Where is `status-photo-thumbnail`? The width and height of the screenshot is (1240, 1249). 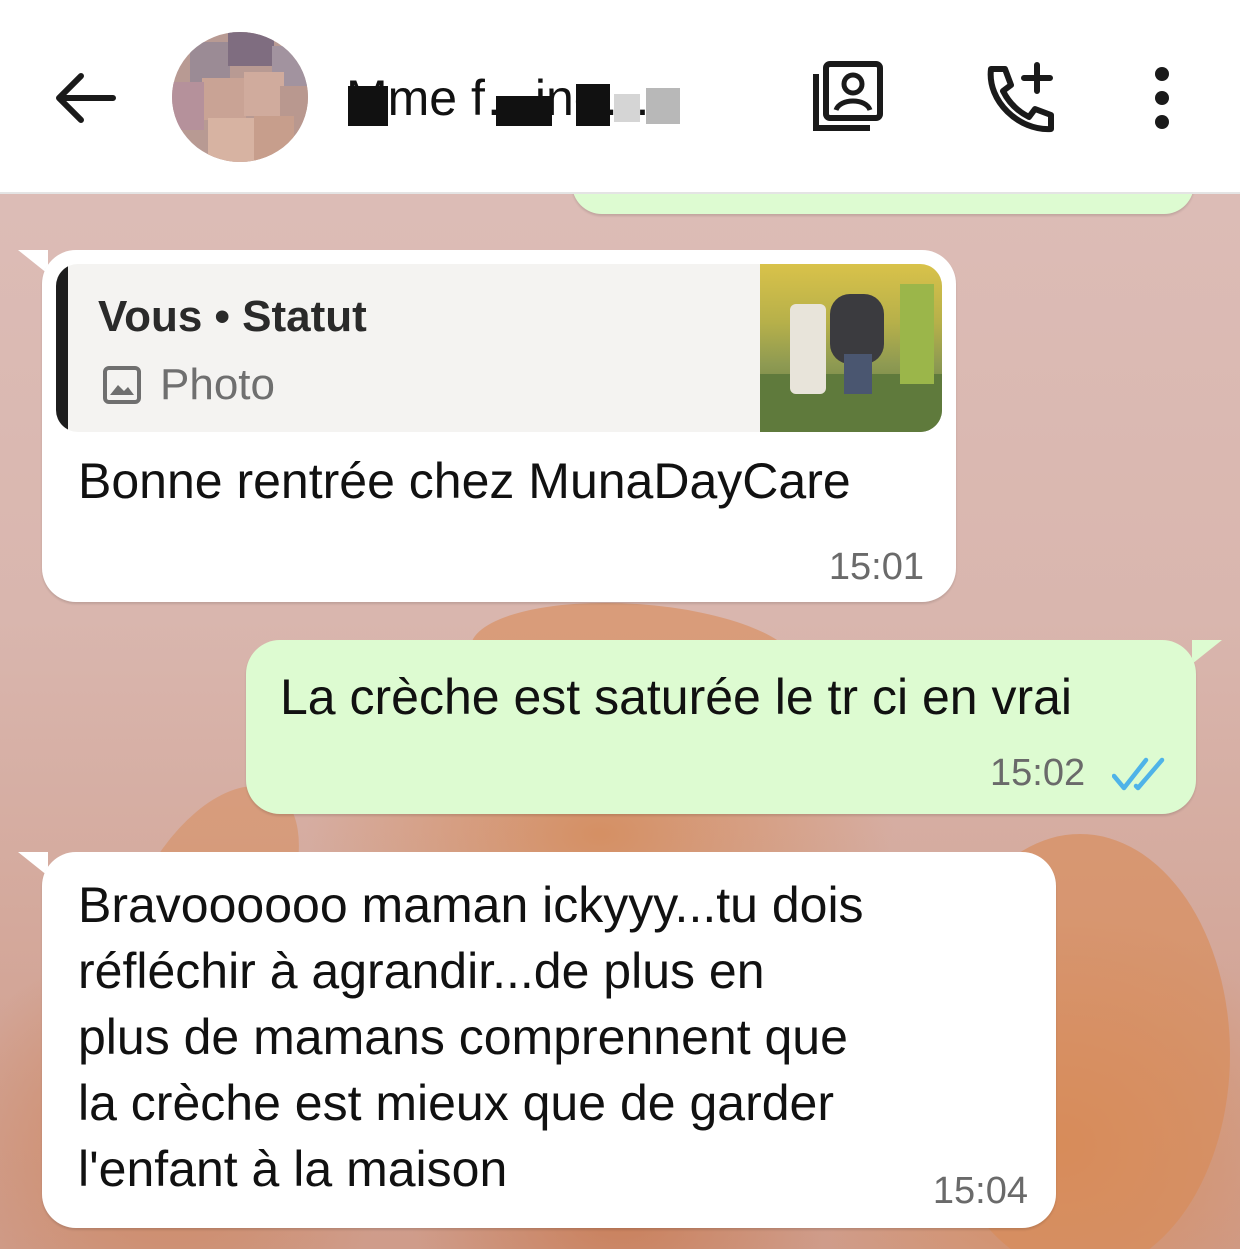
status-photo-thumbnail is located at coordinates (851, 348).